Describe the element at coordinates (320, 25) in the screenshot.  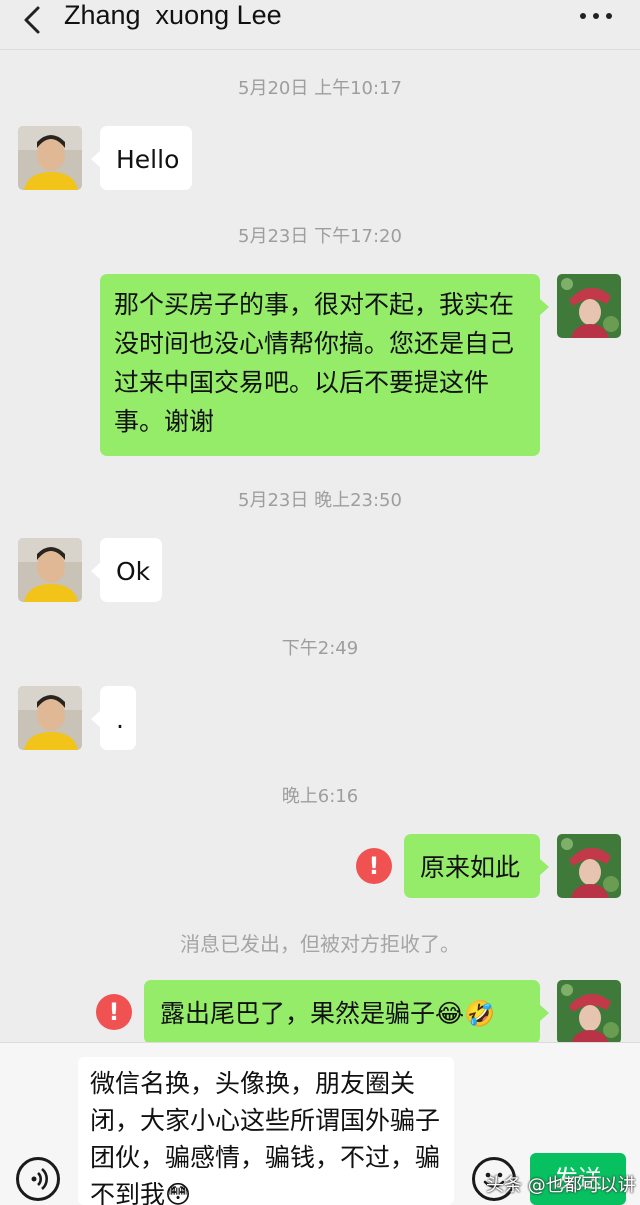
I see `chat-header: Zhang xuong Lee` at that location.